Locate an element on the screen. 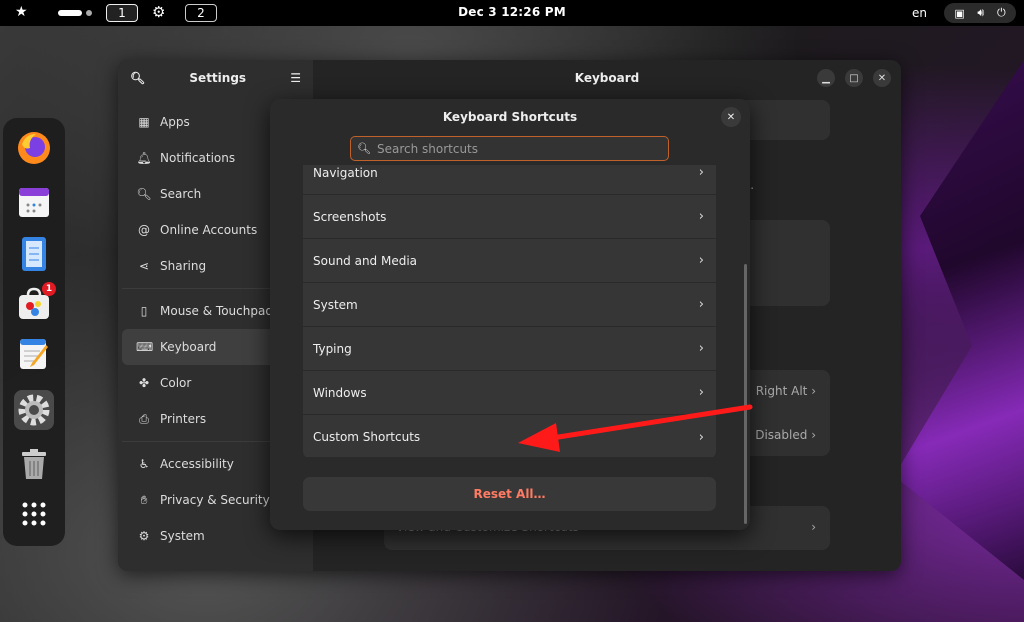  minimize-icon: ▁ is located at coordinates (826, 78).